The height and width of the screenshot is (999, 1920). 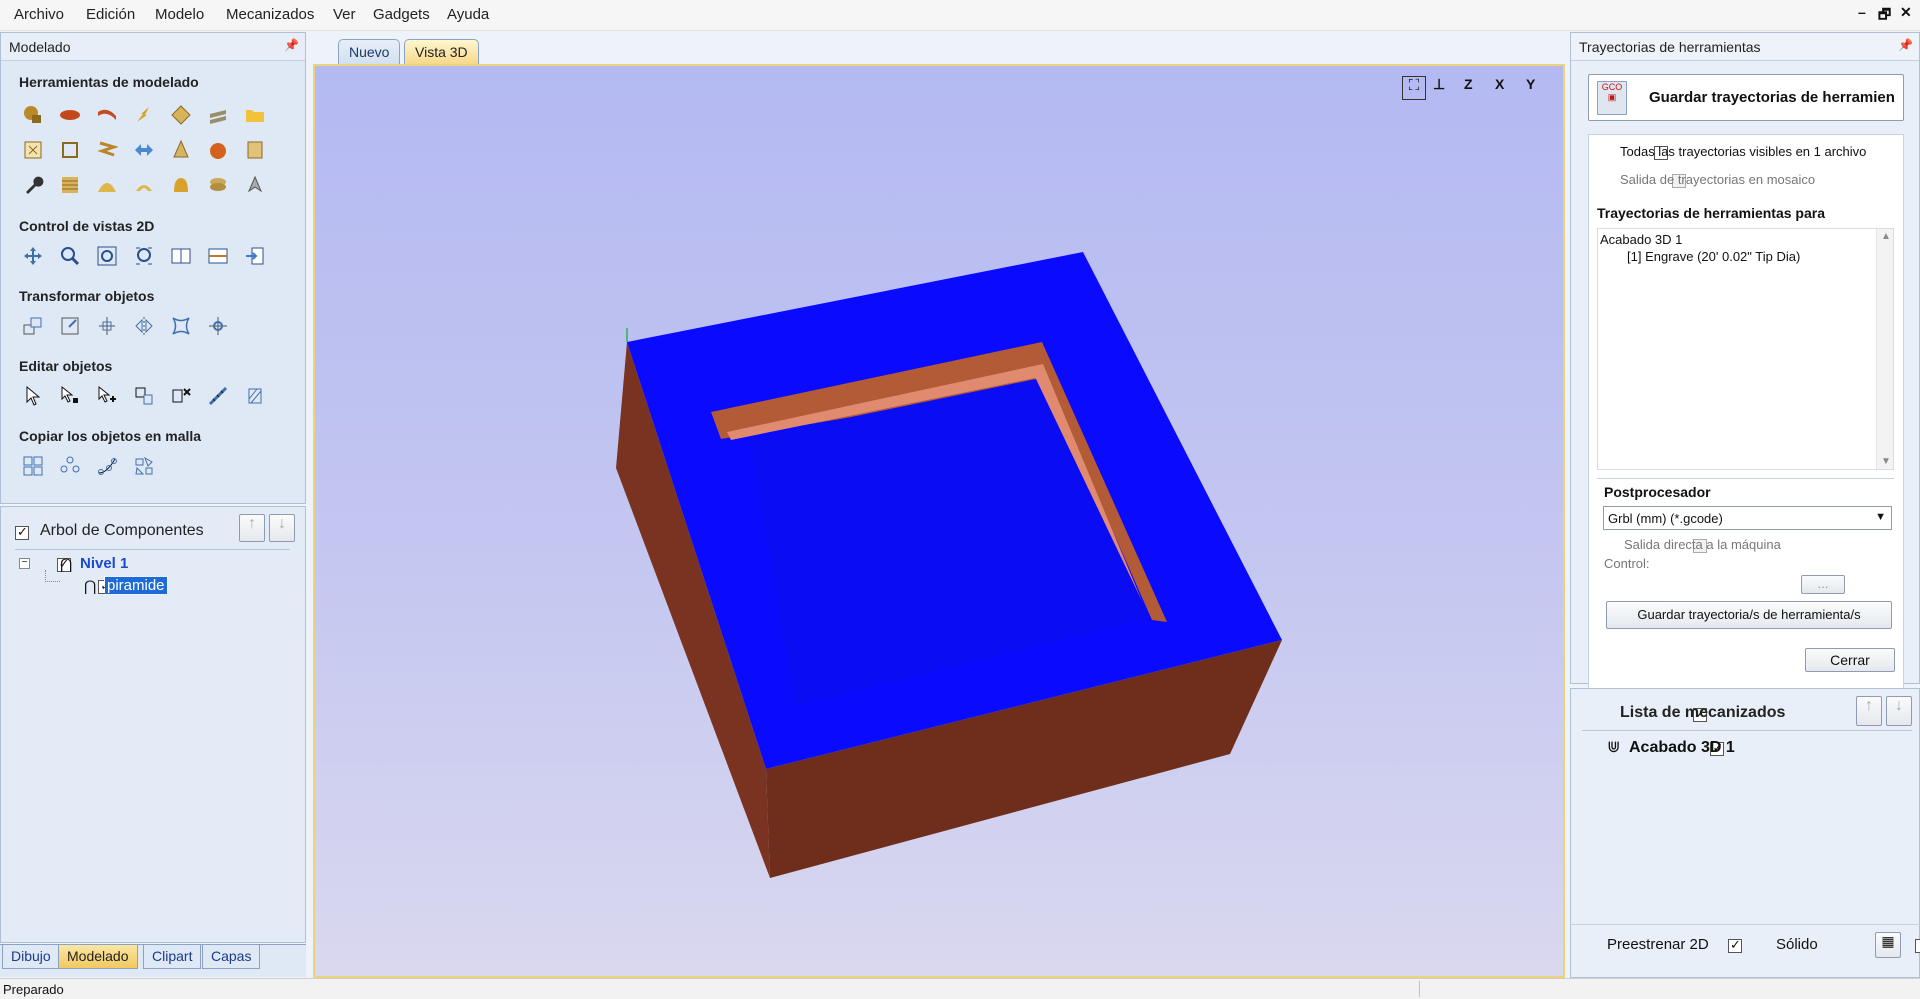 I want to click on node-edit-icon, so click(x=70, y=396).